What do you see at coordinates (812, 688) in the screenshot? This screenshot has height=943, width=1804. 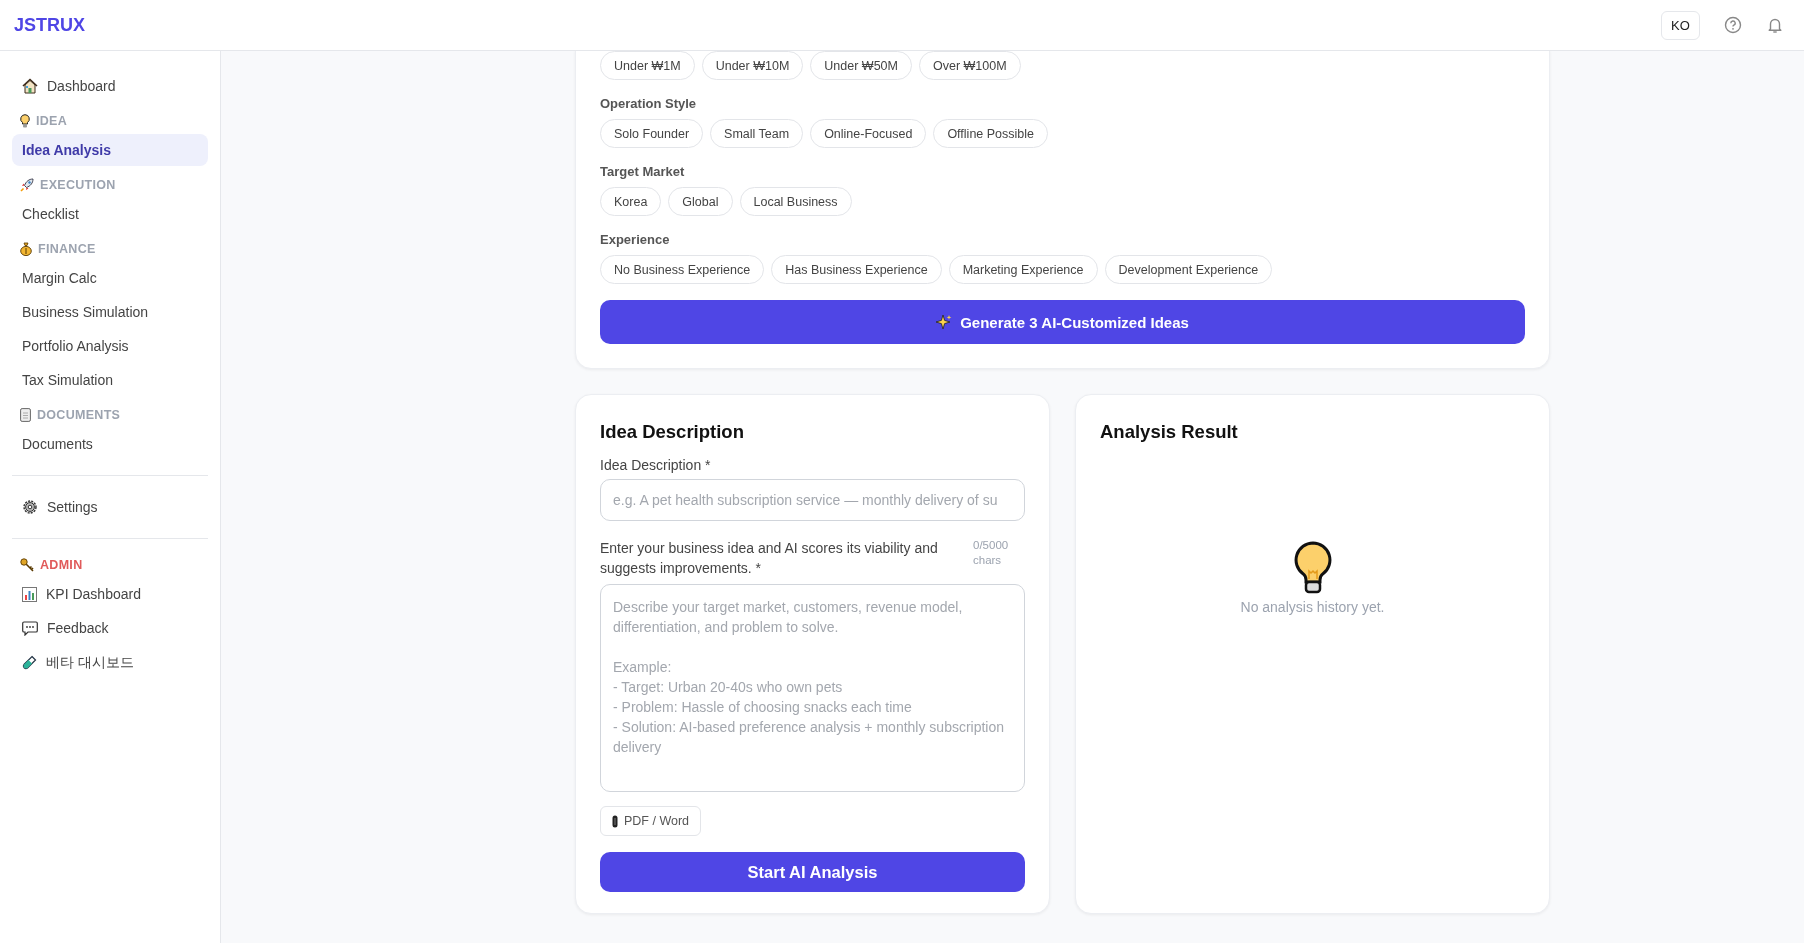 I see `idea-textarea: Describe your target market, customers, revenue model, differentiation, and problem to solve. Example: - Target: Urban 20-40s who own pets - Problem: Hassle of choosing snacks each time - Solution: AI-based preference analysis + monthly subscription delivery` at bounding box center [812, 688].